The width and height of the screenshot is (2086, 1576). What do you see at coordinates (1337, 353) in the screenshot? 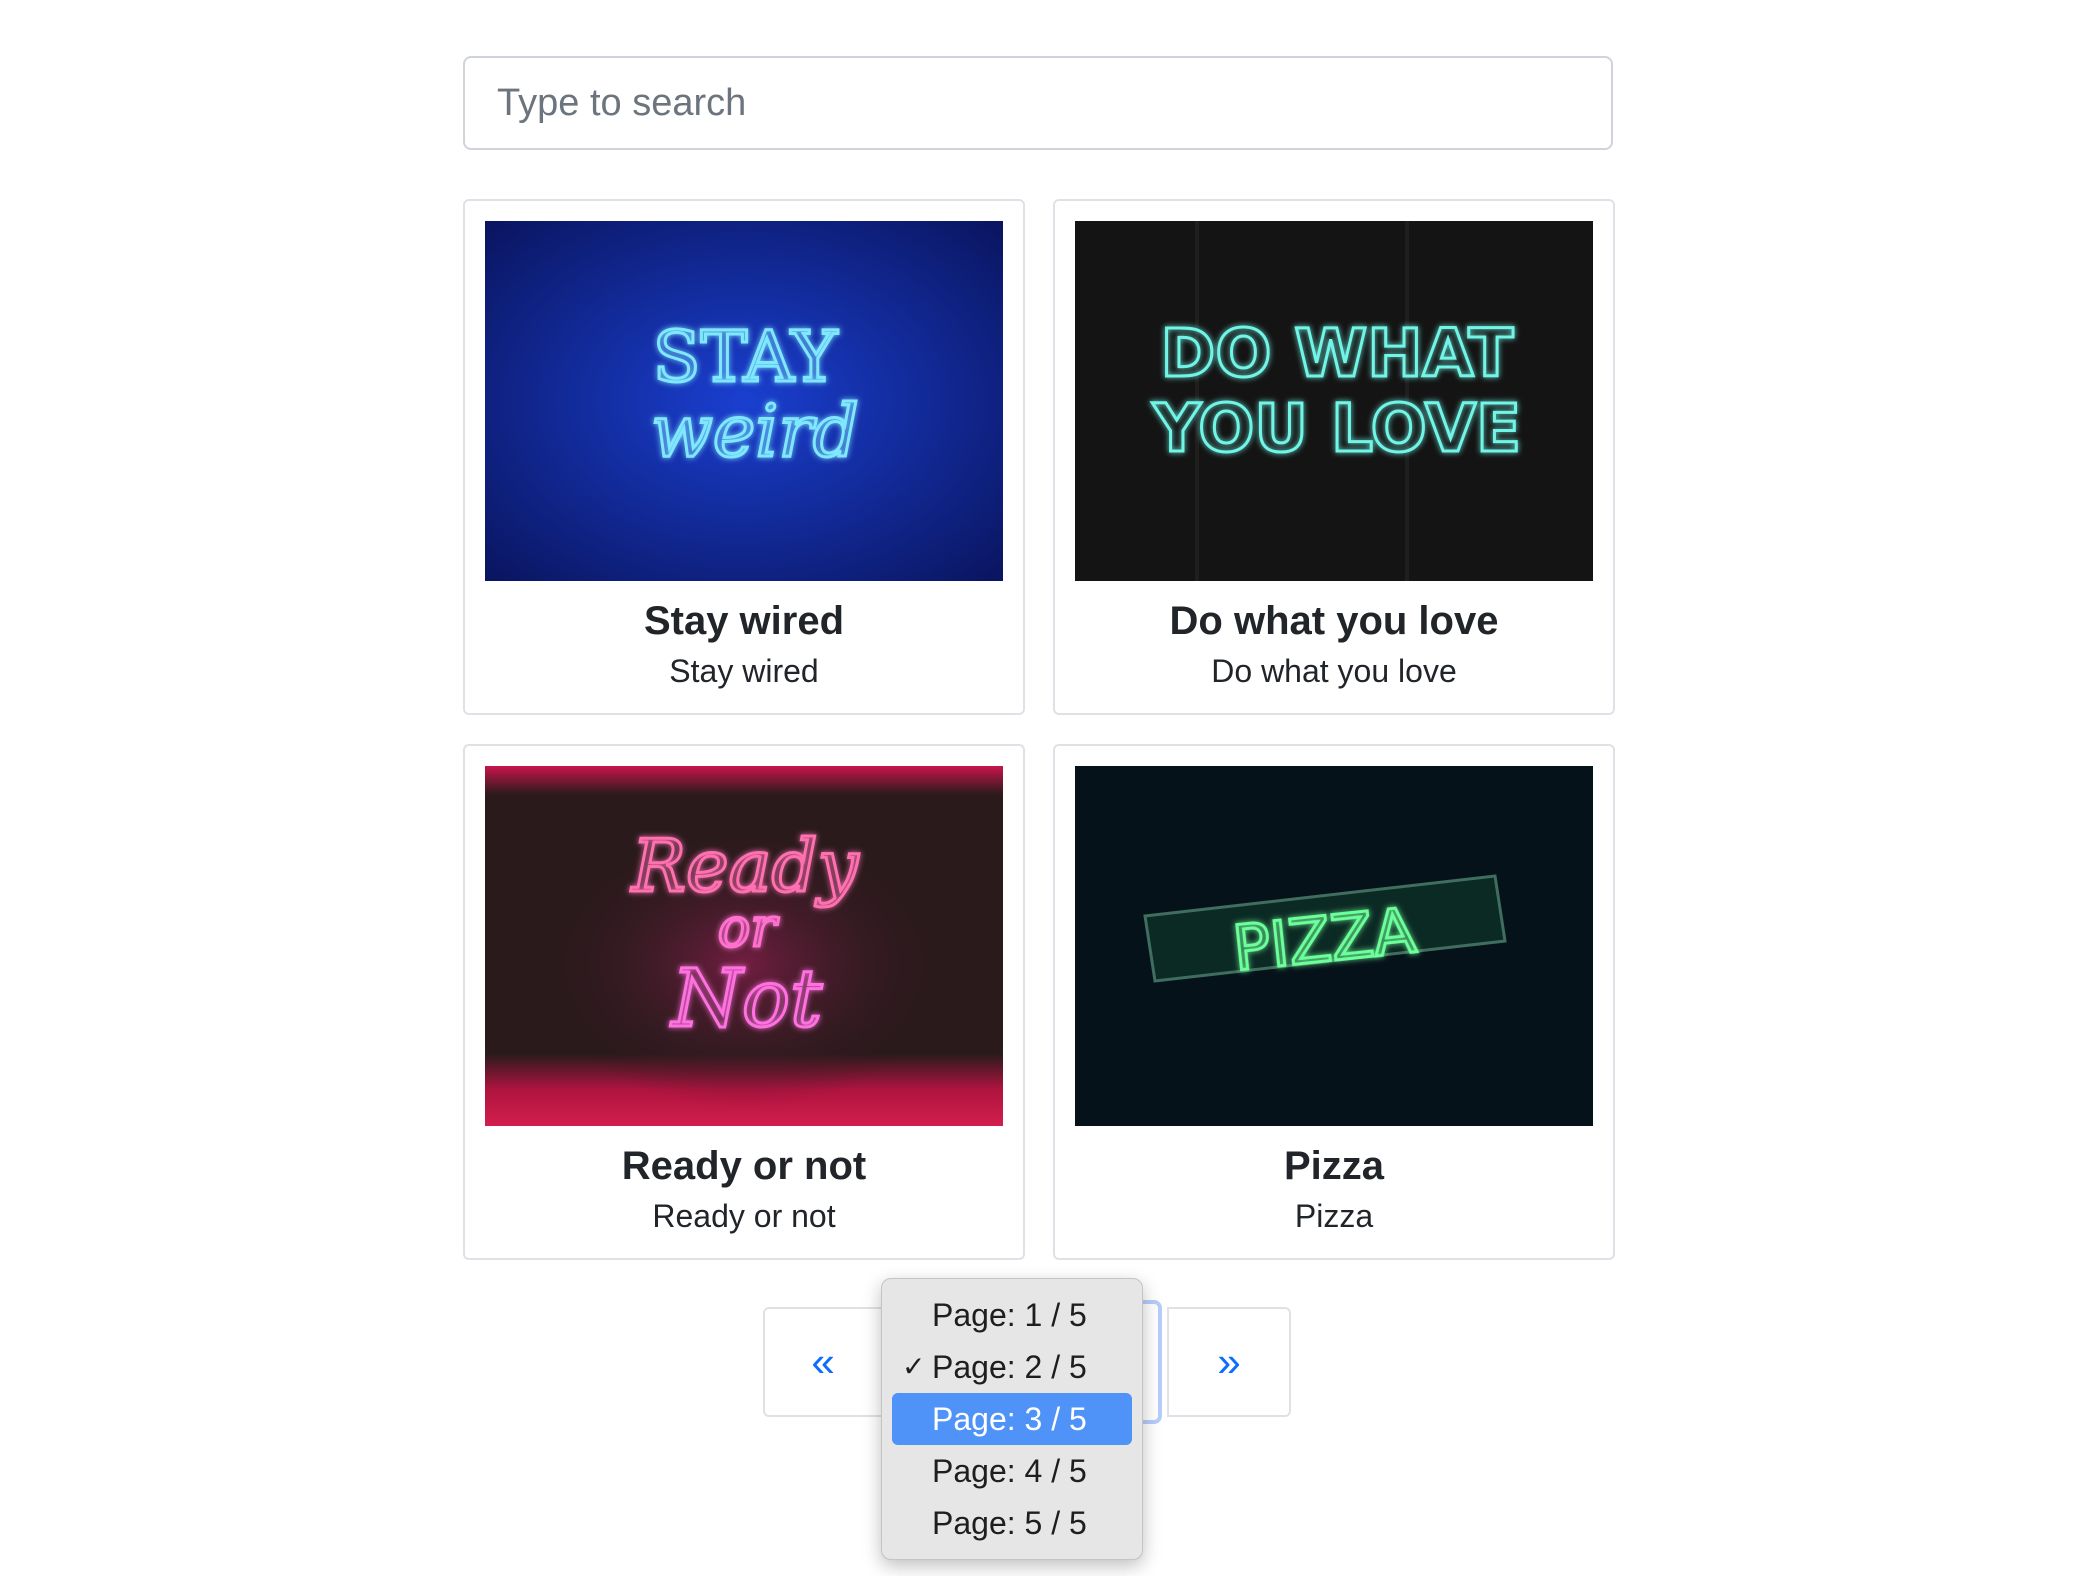
I see `neon-text-line1: DO WHAT` at bounding box center [1337, 353].